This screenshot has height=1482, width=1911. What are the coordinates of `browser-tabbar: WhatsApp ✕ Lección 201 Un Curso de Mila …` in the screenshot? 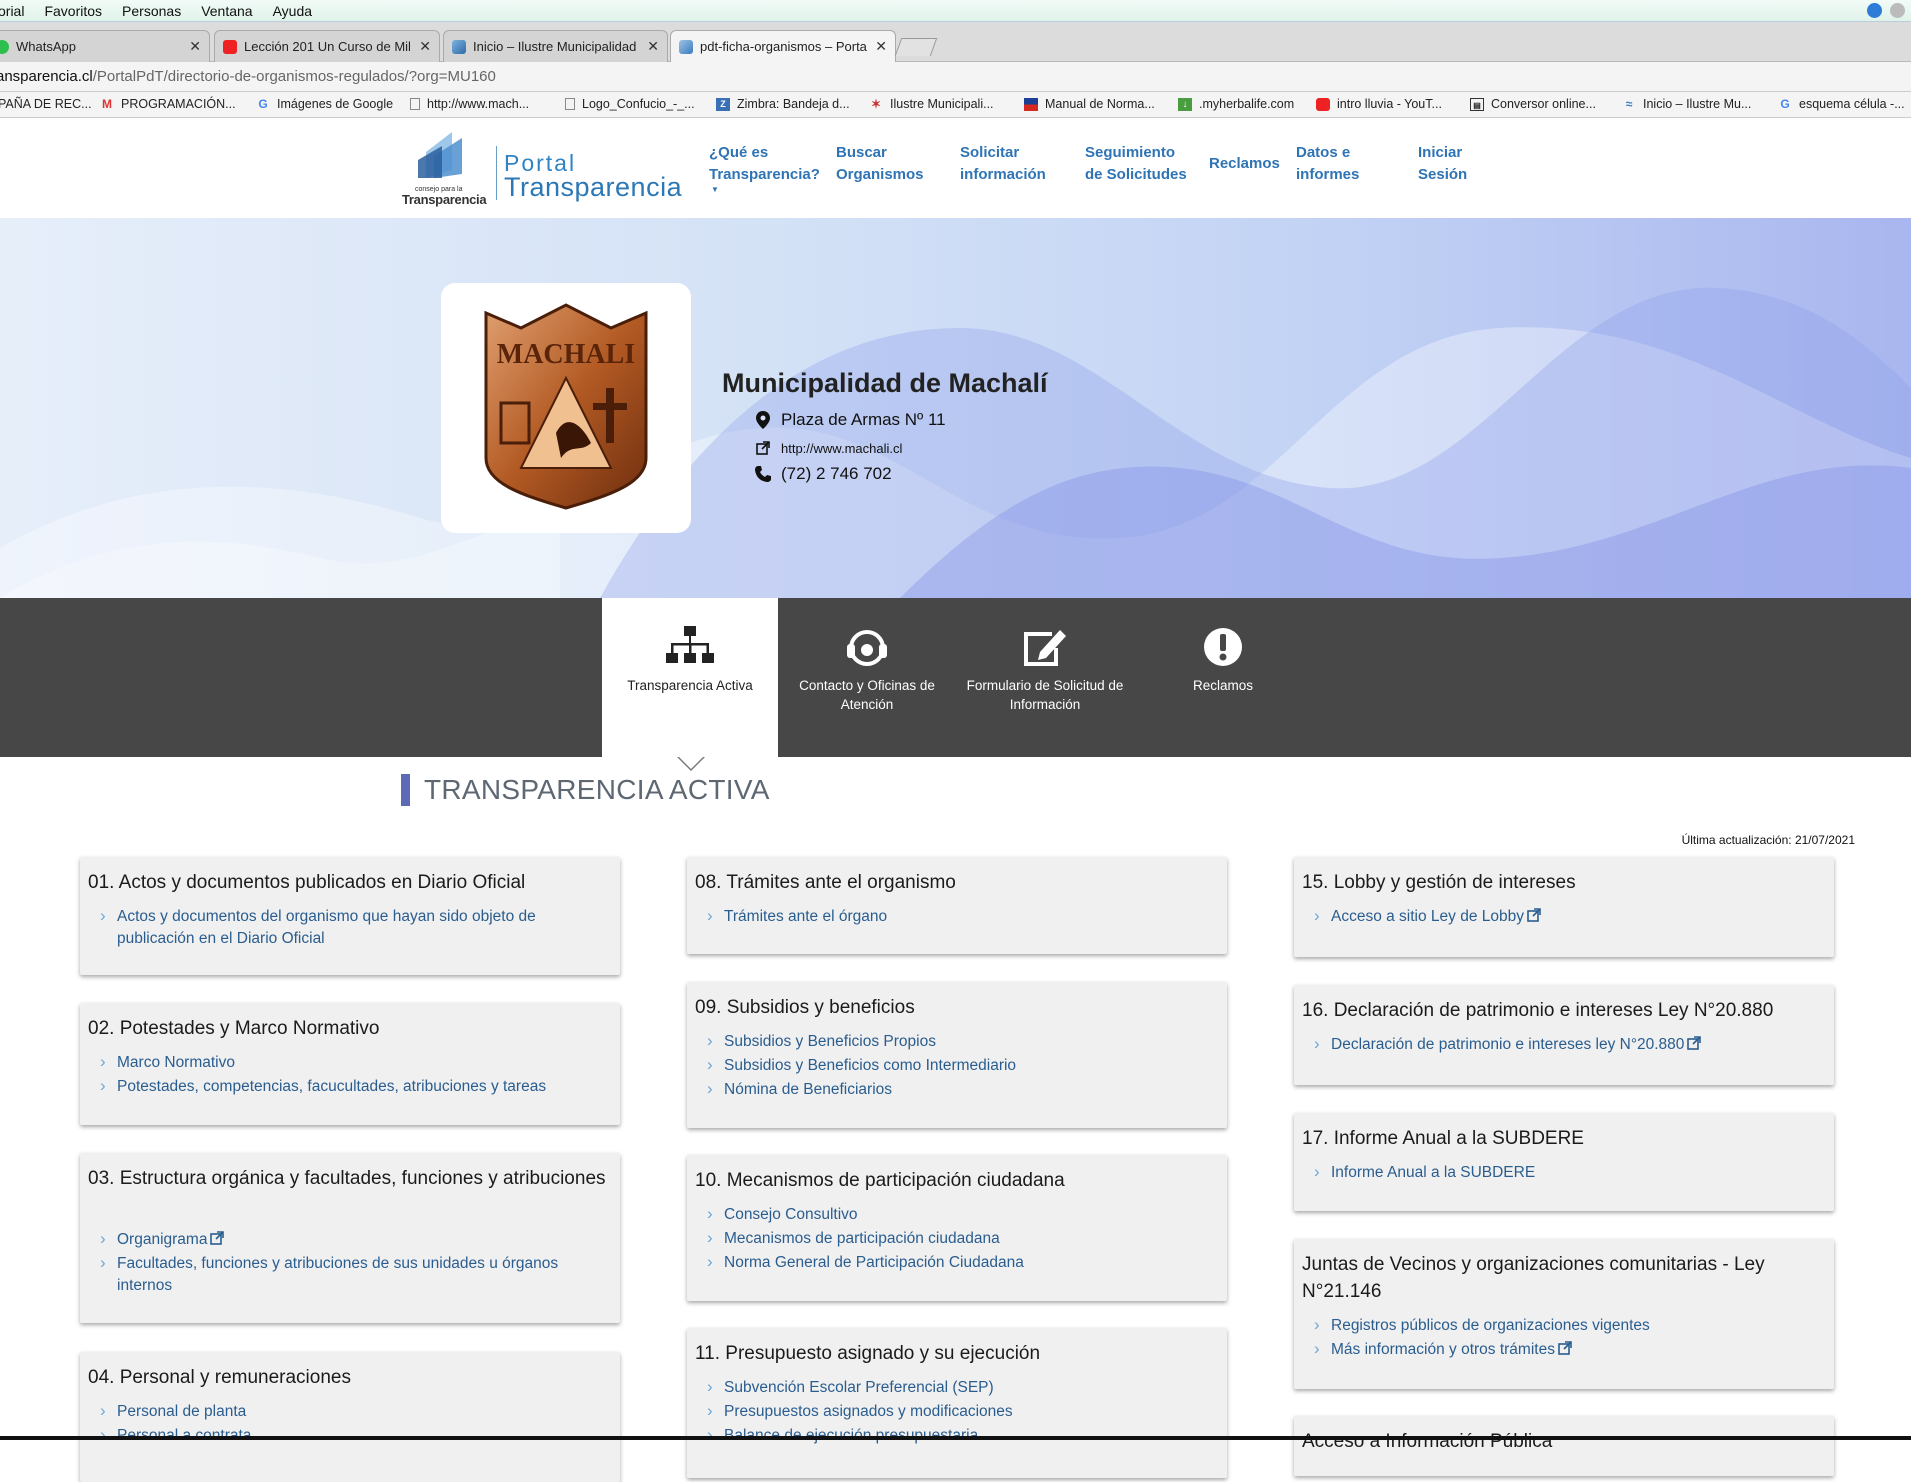 It's located at (955, 42).